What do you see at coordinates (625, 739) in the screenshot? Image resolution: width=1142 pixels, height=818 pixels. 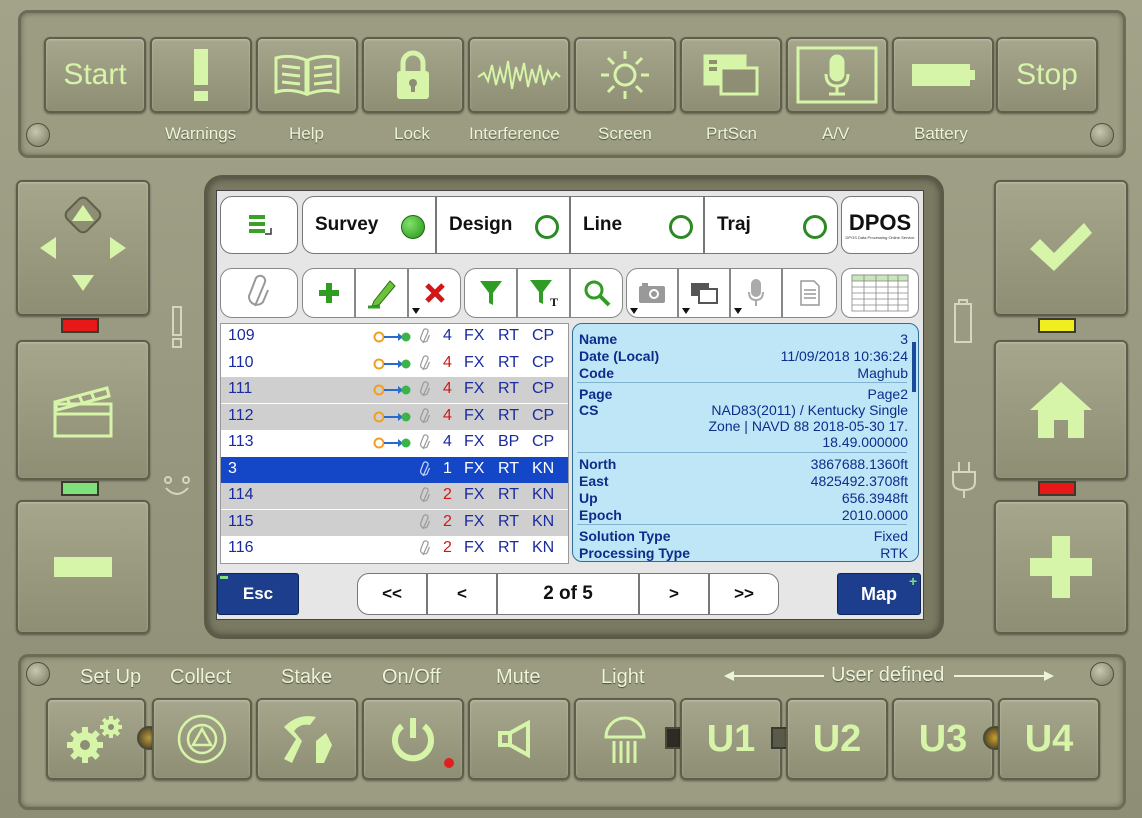 I see `light-button` at bounding box center [625, 739].